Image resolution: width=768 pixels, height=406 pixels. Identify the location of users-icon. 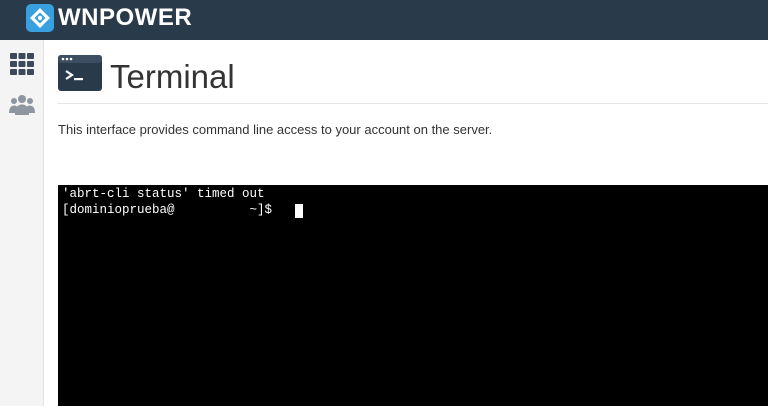
(22, 105).